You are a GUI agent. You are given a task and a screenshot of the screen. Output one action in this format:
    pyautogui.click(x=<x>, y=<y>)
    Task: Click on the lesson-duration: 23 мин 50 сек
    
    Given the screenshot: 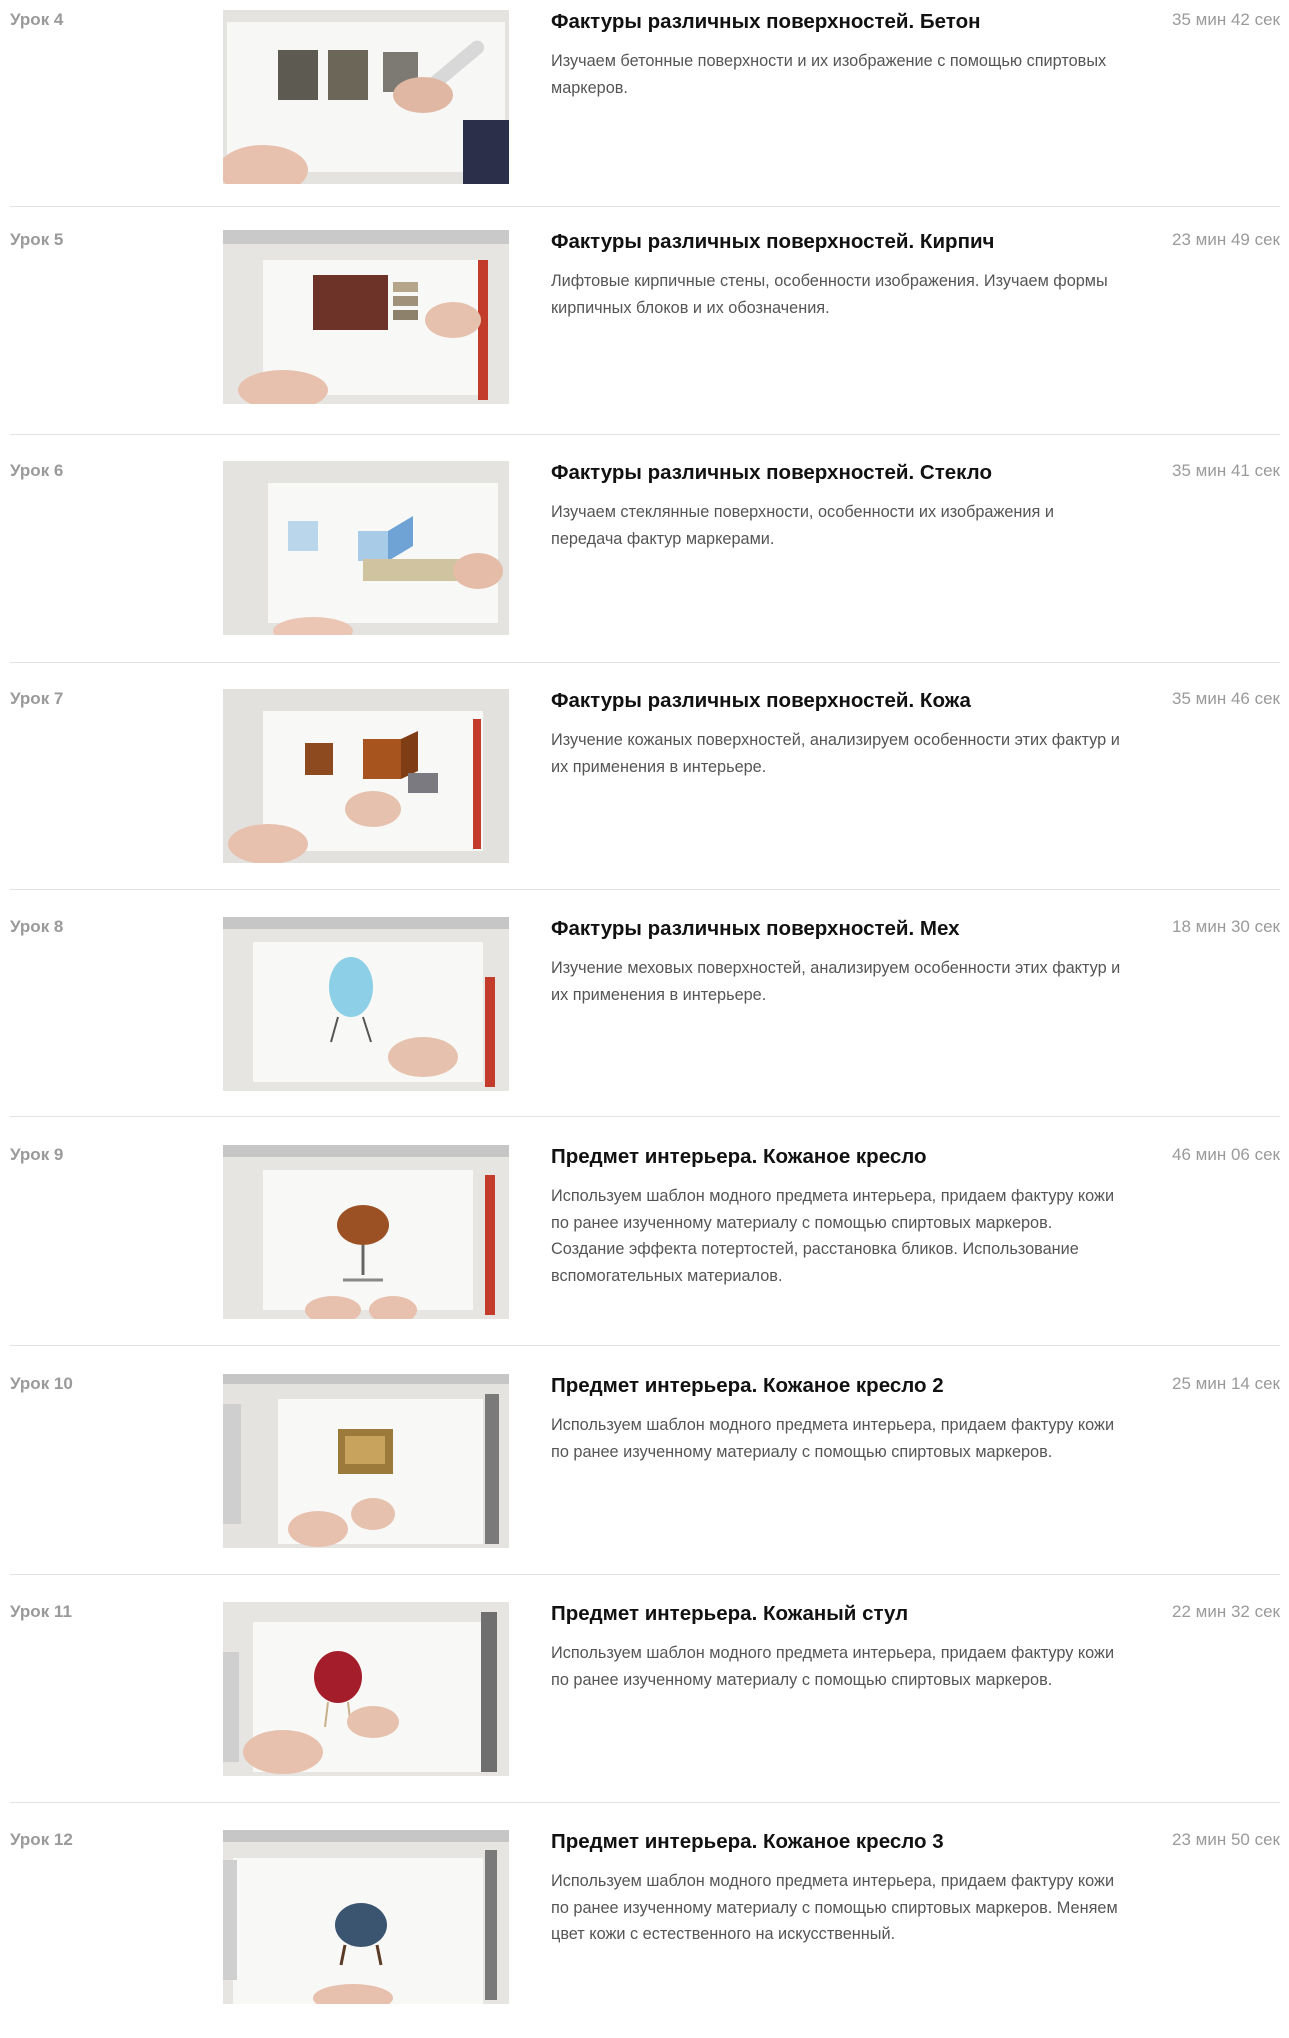 What is the action you would take?
    pyautogui.click(x=1226, y=1839)
    